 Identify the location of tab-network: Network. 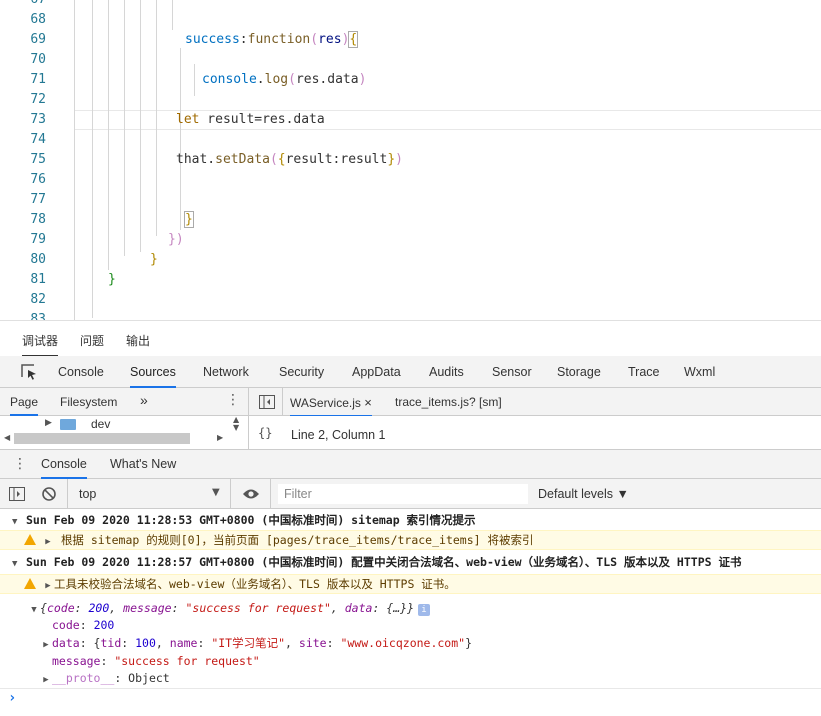
(226, 372).